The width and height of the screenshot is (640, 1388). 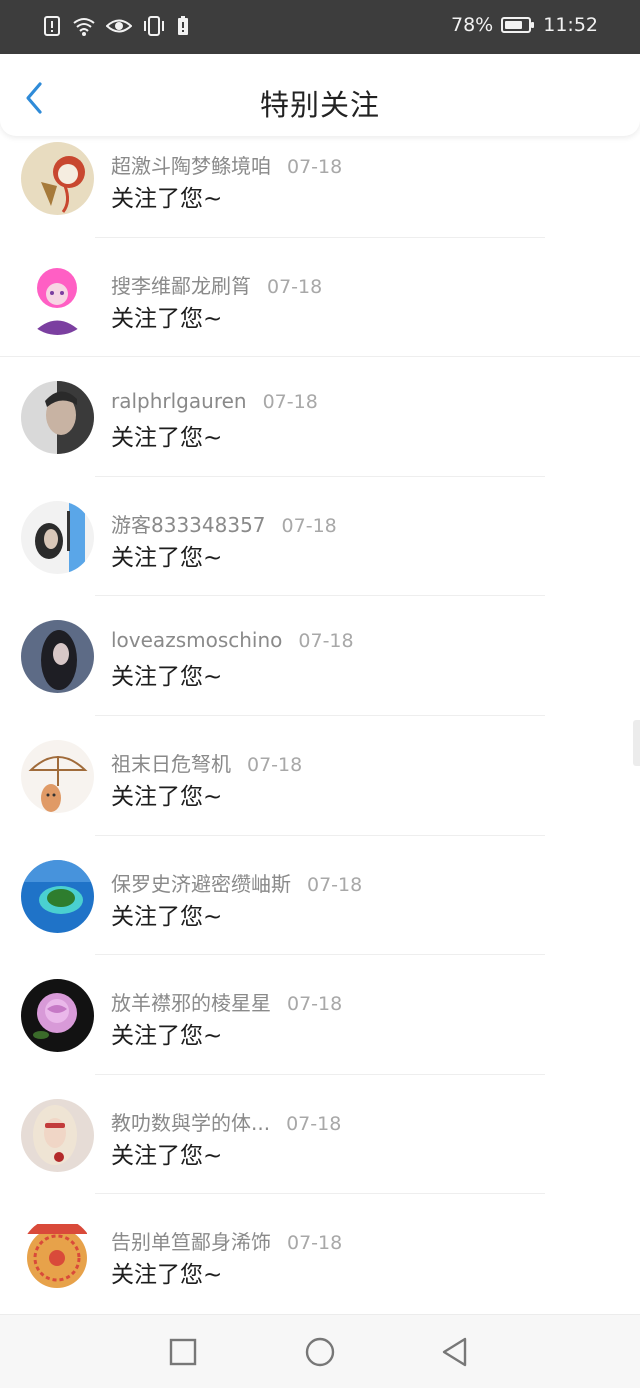 I want to click on name-line: 教叻数與学的体... 07-18, so click(x=226, y=1121).